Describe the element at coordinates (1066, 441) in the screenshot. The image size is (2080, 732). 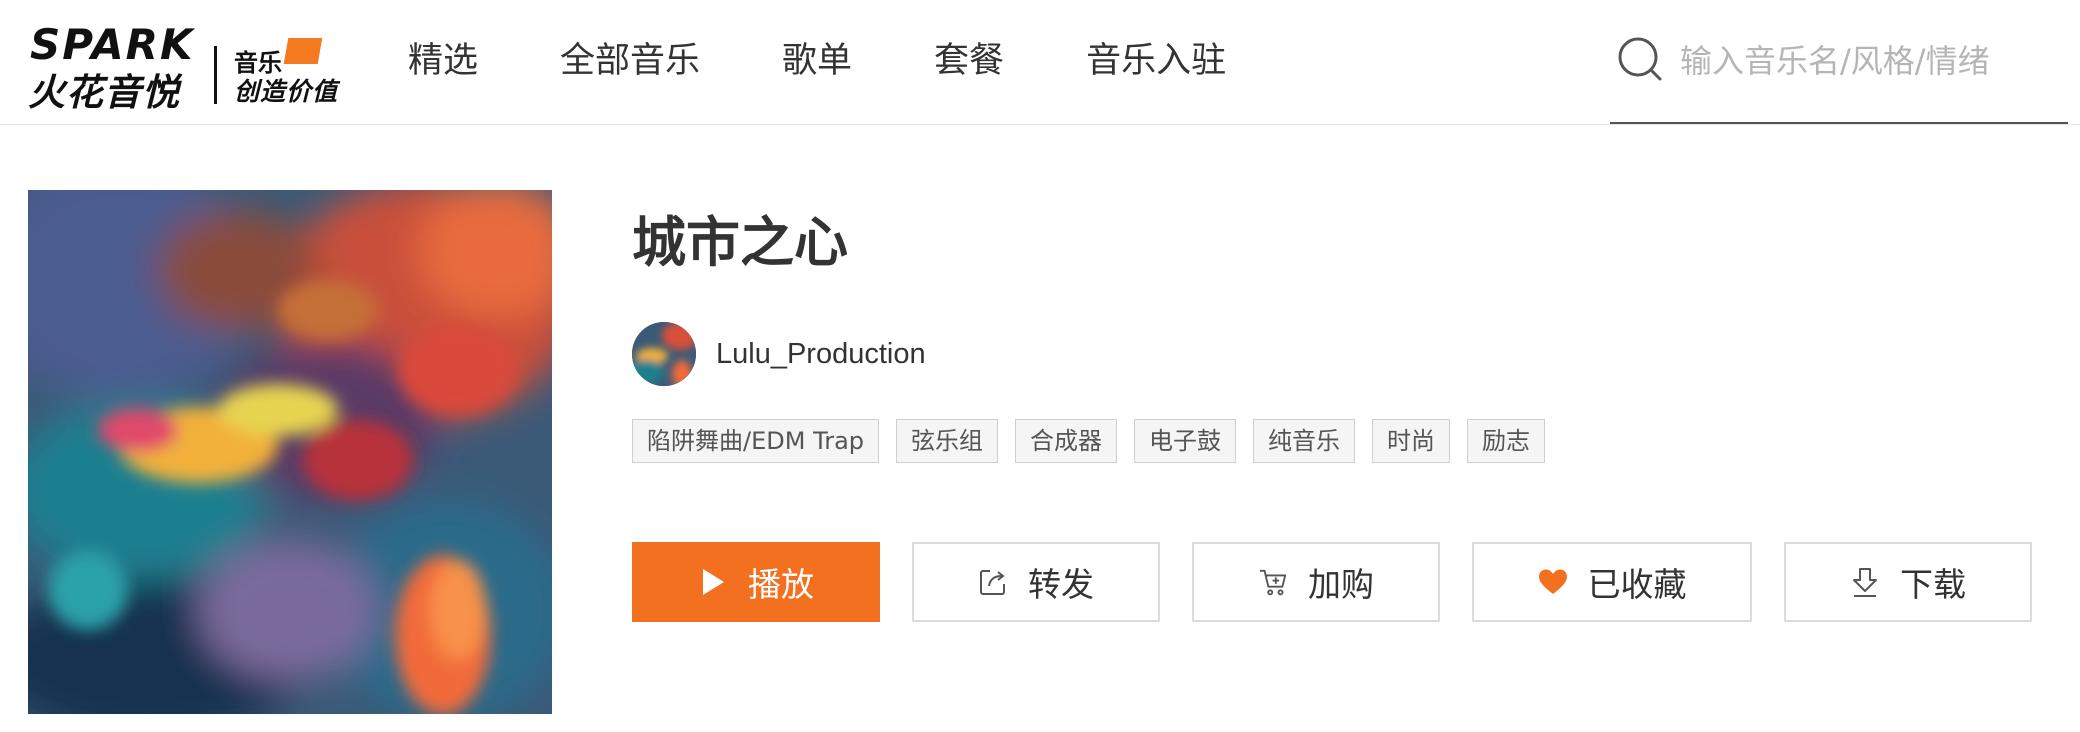
I see `tag-synth: 合成器` at that location.